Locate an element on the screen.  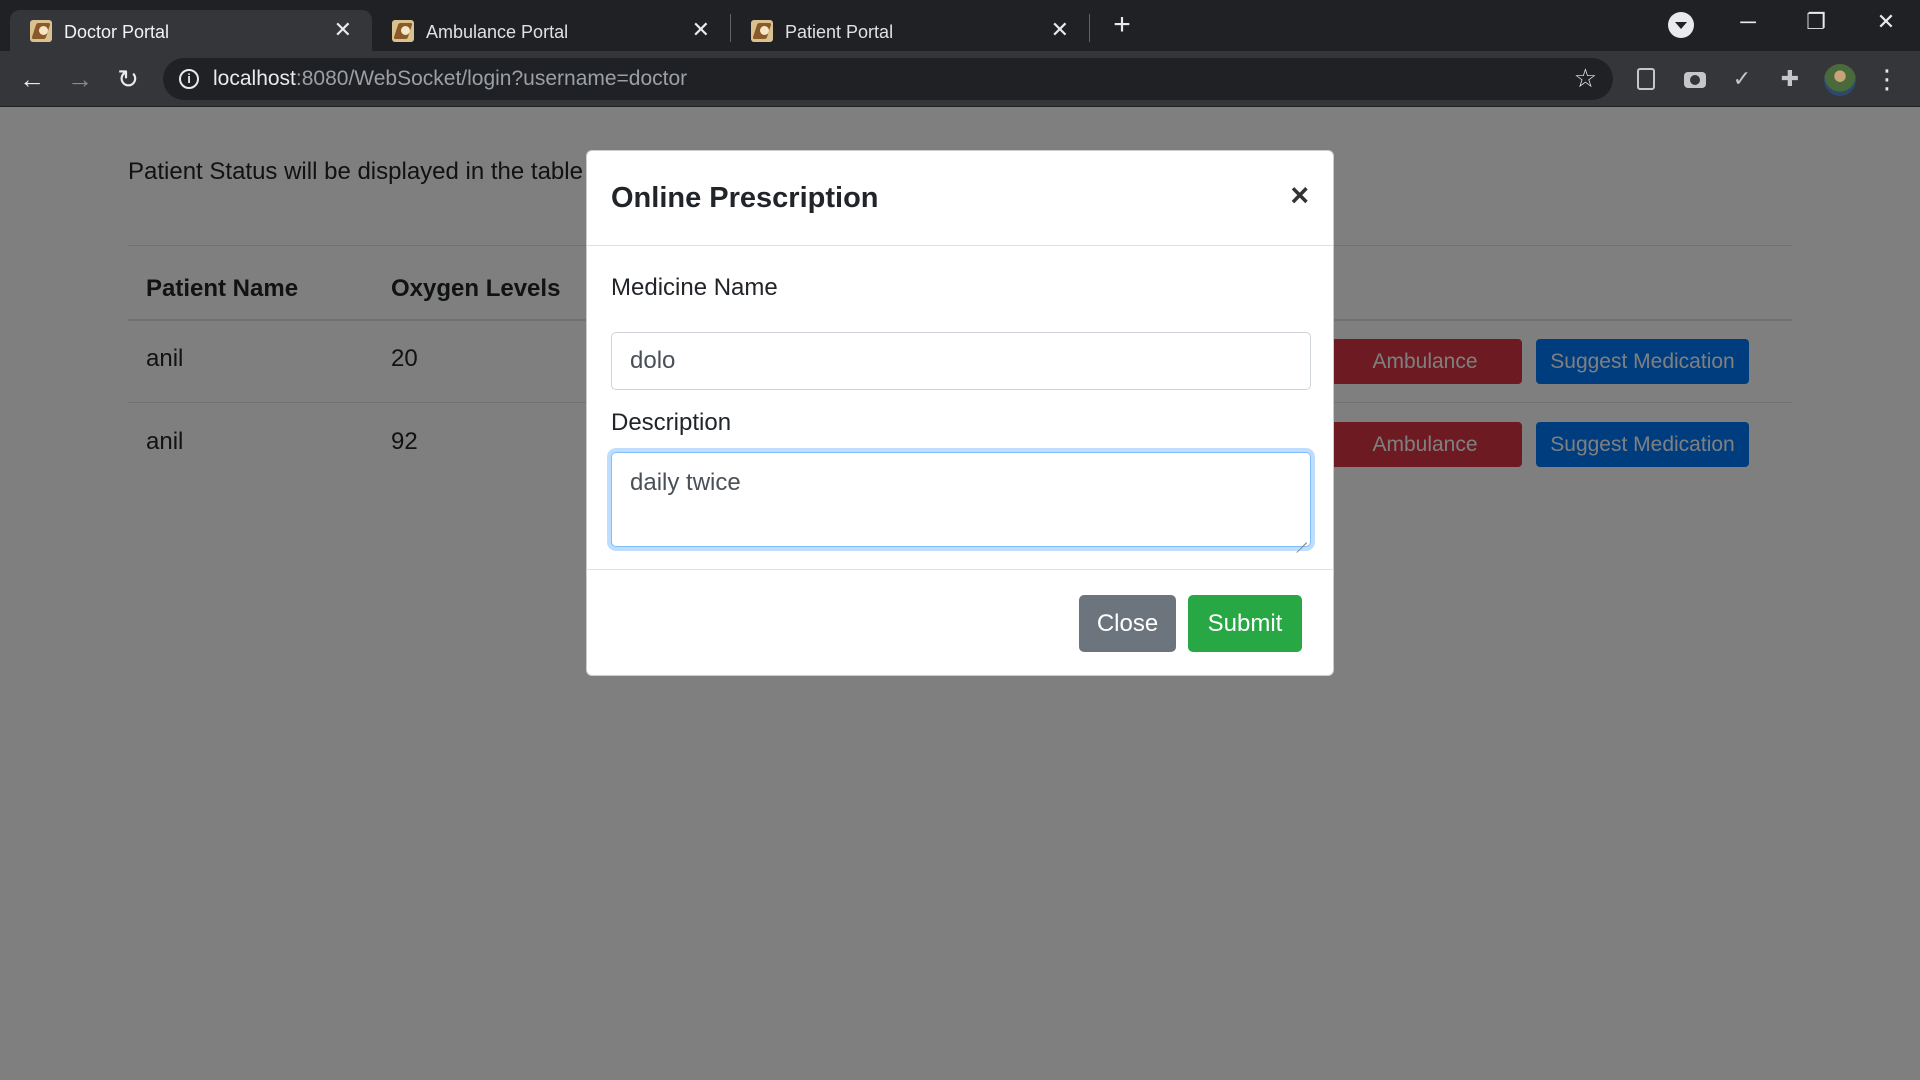
screenshot-camera-icon is located at coordinates (1695, 80).